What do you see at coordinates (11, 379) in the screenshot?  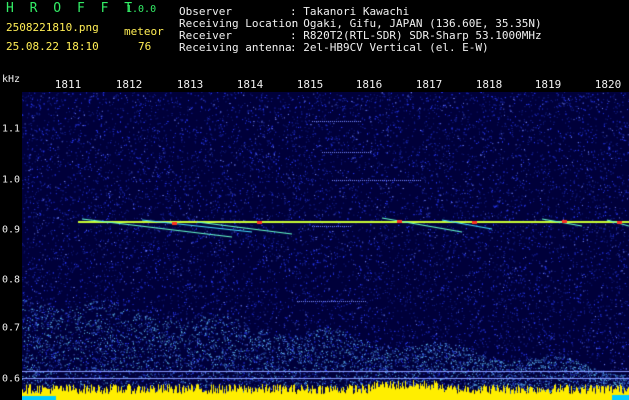 I see `y-tick: 0.6` at bounding box center [11, 379].